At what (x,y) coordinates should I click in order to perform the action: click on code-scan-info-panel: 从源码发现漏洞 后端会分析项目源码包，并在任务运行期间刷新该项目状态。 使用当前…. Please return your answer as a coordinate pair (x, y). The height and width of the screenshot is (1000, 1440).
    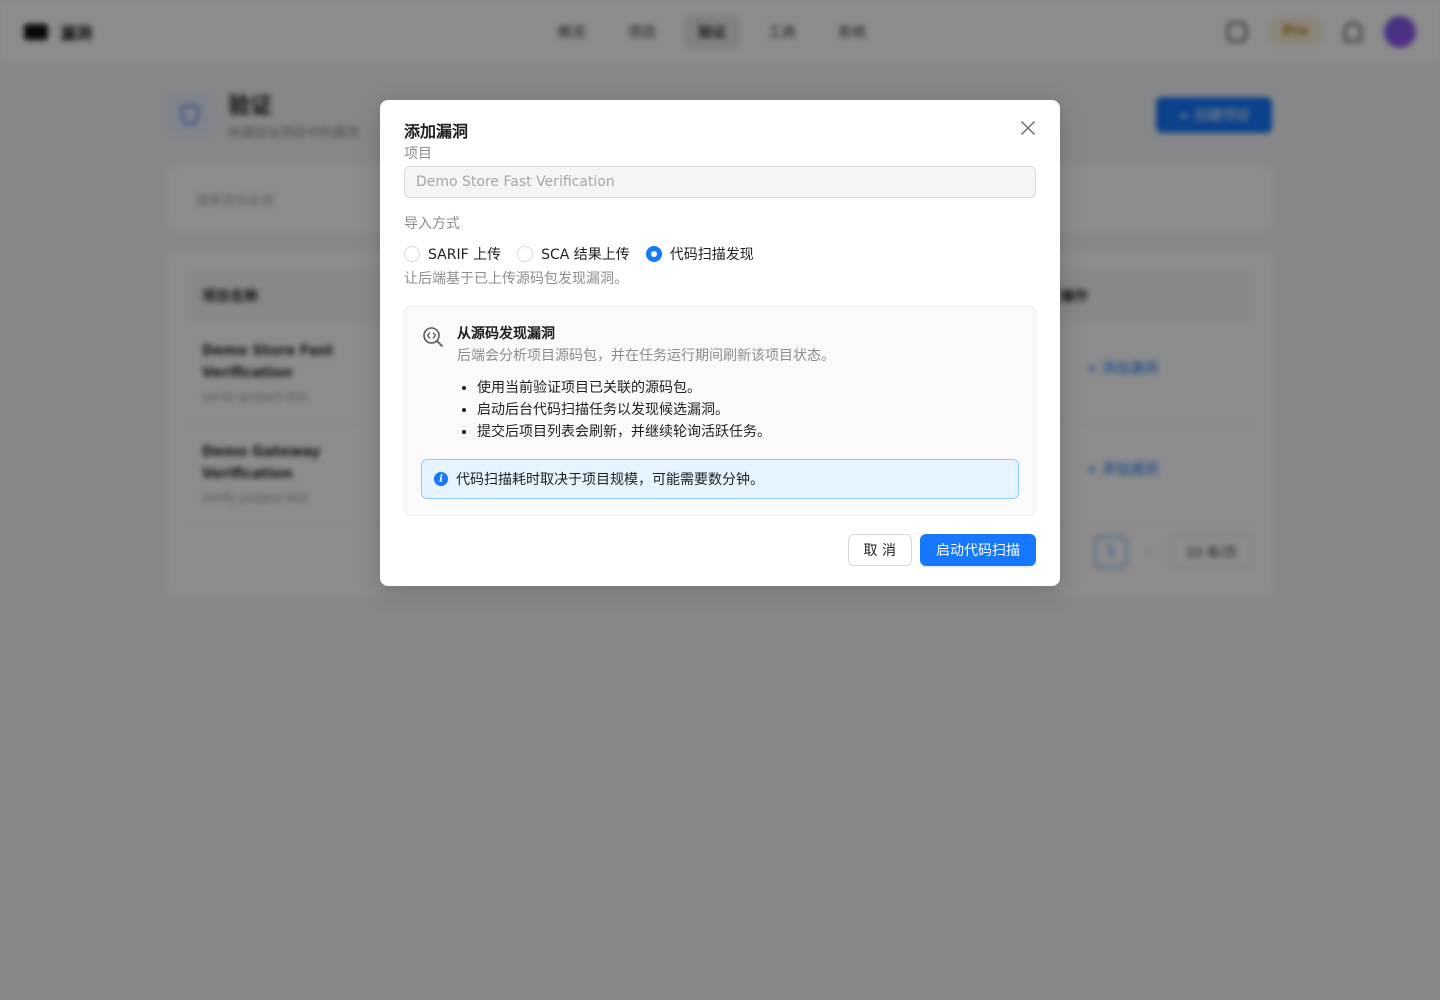
    Looking at the image, I should click on (720, 411).